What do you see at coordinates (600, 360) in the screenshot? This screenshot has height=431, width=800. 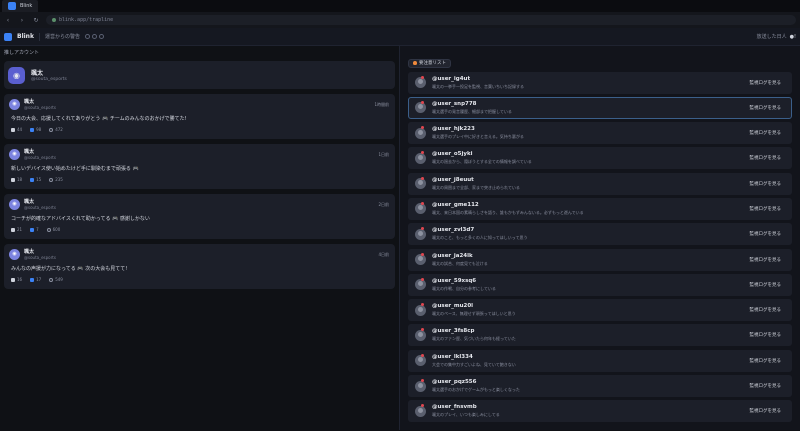 I see `watch-user-card: @user_lkl334 大会での集中力すごいよね、見ていて飽きない 監視ログを見る` at bounding box center [600, 360].